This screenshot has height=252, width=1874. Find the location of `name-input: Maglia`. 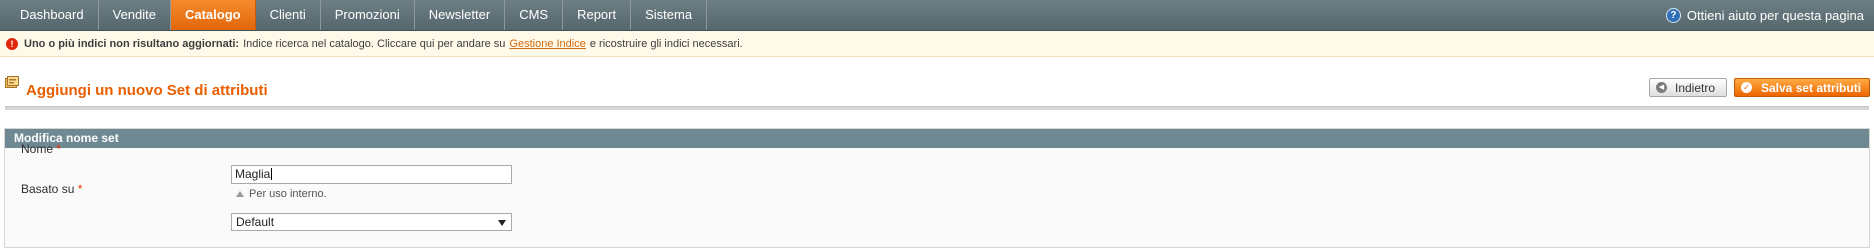

name-input: Maglia is located at coordinates (371, 174).